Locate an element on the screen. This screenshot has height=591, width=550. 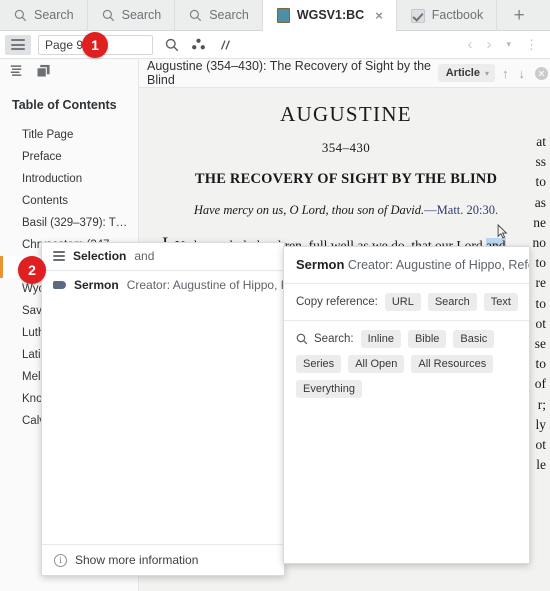
next-article-button: ↓ is located at coordinates (522, 73).